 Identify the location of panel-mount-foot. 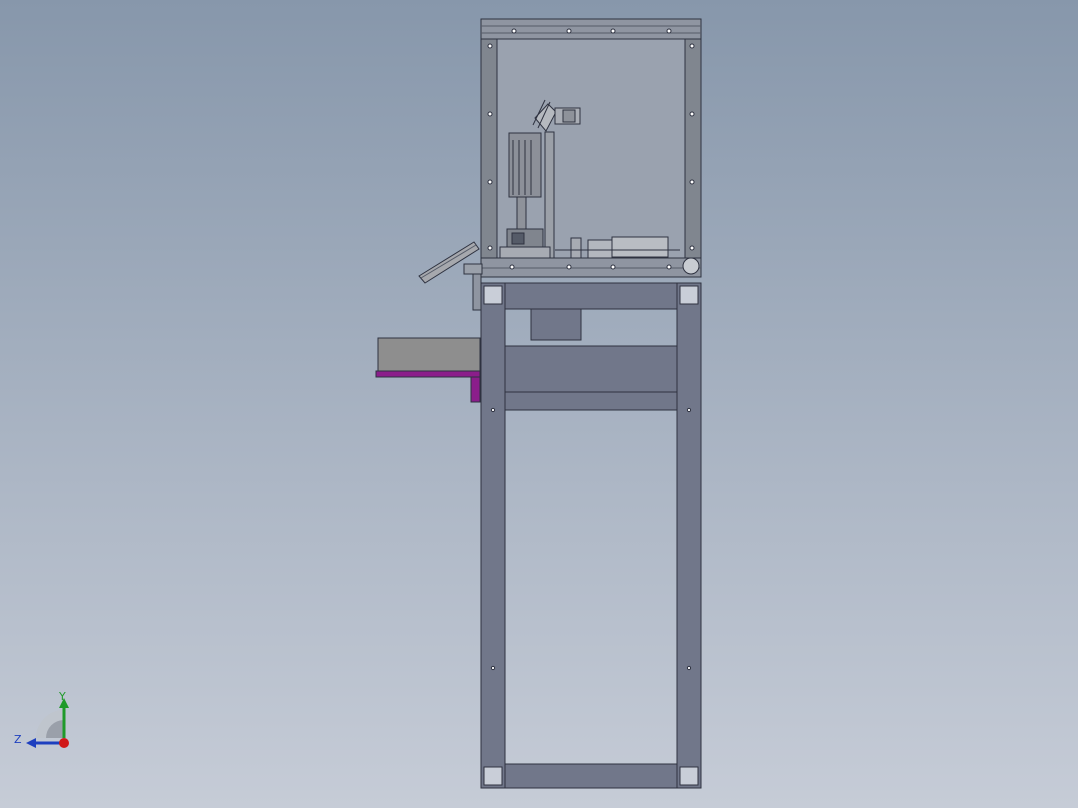
(477, 292).